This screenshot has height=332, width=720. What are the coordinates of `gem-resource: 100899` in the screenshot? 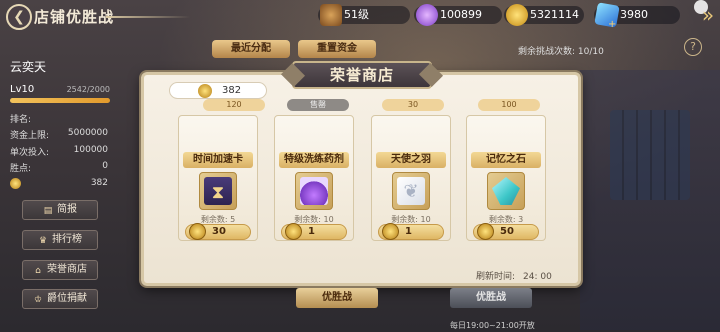 It's located at (458, 15).